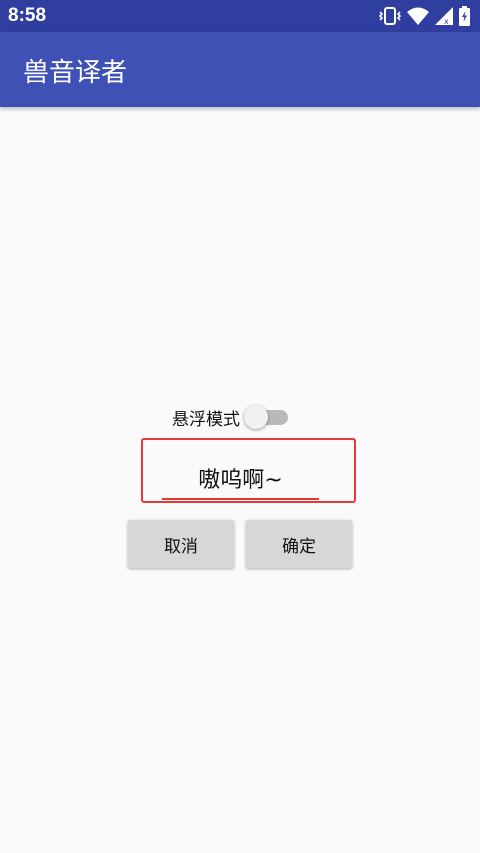 This screenshot has width=480, height=853. What do you see at coordinates (206, 419) in the screenshot?
I see `float-mode-label: 悬浮模式` at bounding box center [206, 419].